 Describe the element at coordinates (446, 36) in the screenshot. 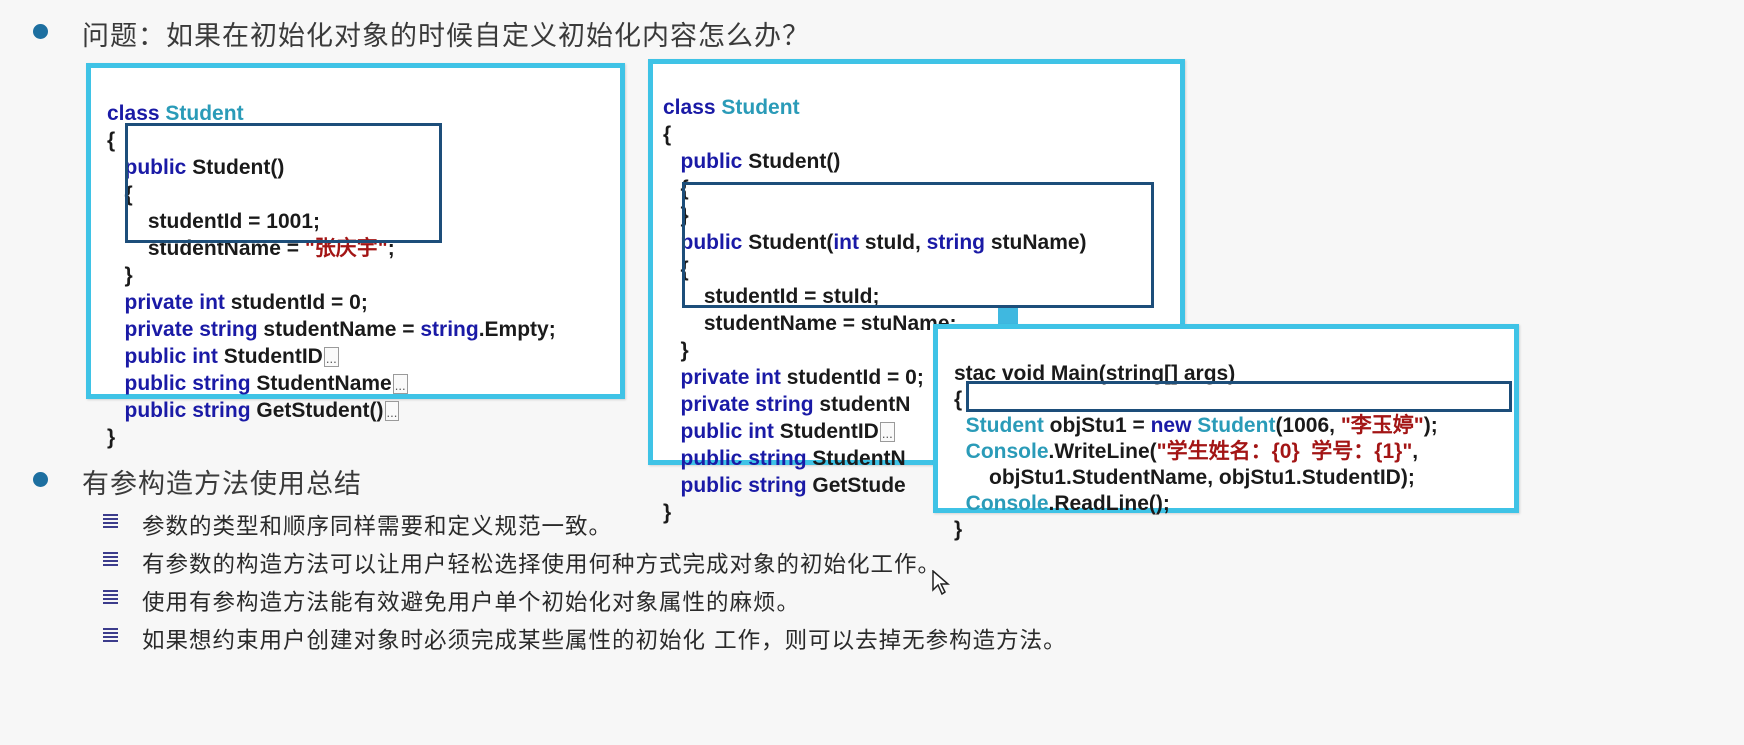

I see `heading-question: 问题：如果在初始化对象的时候自定义初始化内容怎么办？` at that location.